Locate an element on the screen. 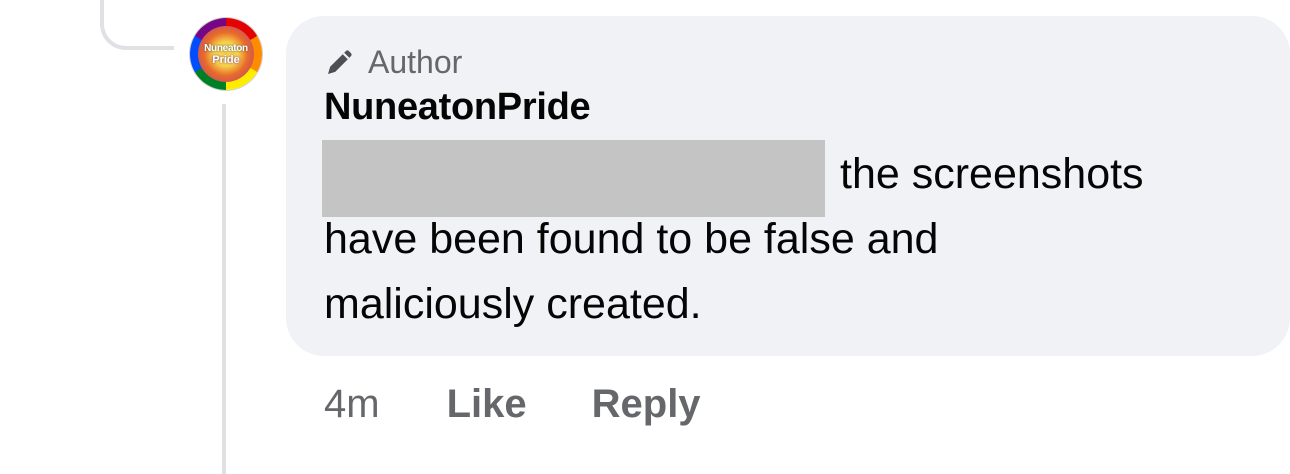 The image size is (1290, 474). thread-line is located at coordinates (224, 289).